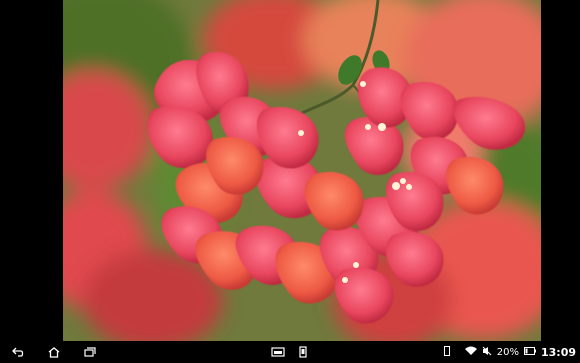 Image resolution: width=580 pixels, height=363 pixels. What do you see at coordinates (54, 352) in the screenshot?
I see `home-icon` at bounding box center [54, 352].